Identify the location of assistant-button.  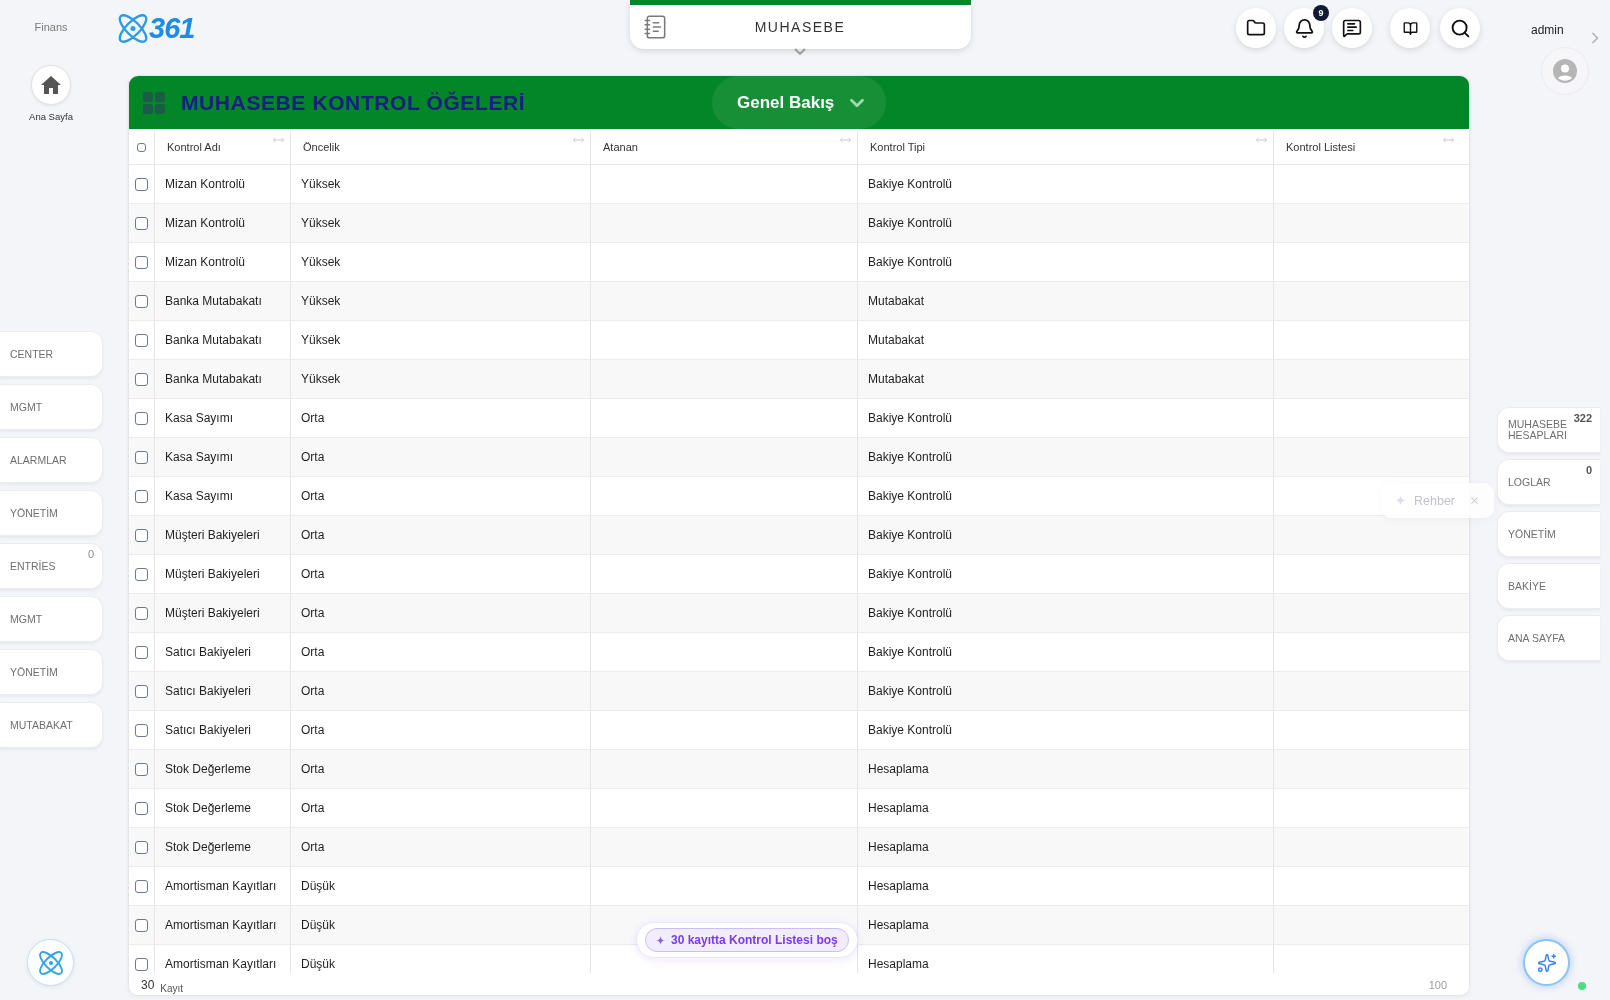
(1546, 962).